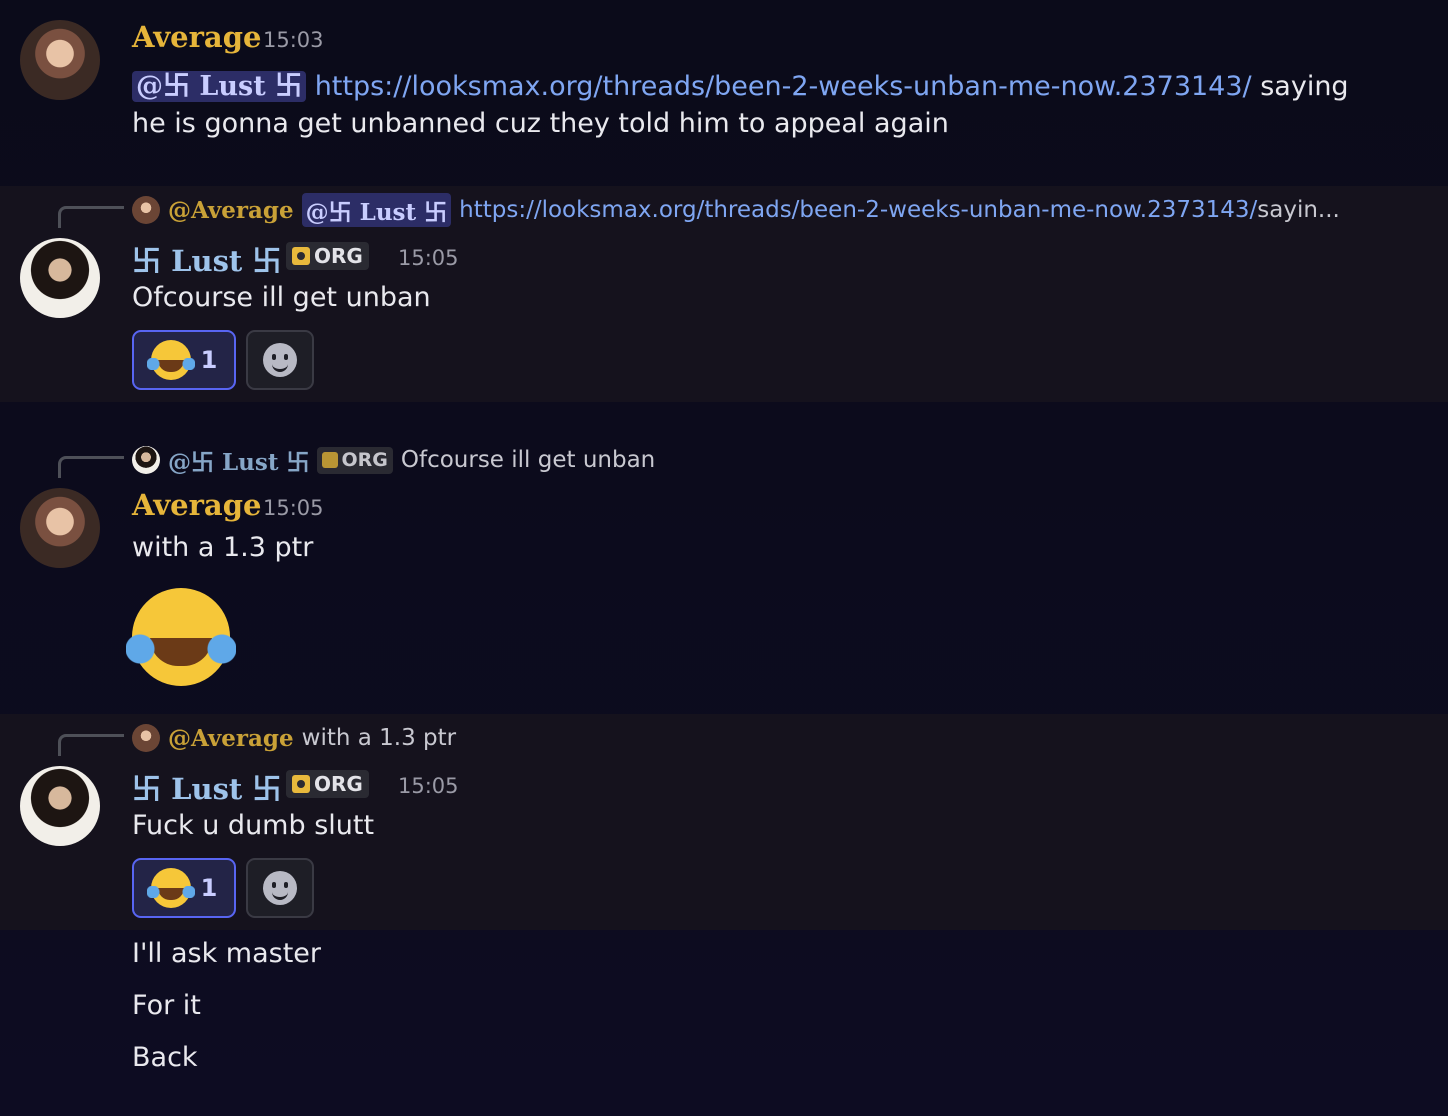  I want to click on big-joy-emoji, so click(181, 637).